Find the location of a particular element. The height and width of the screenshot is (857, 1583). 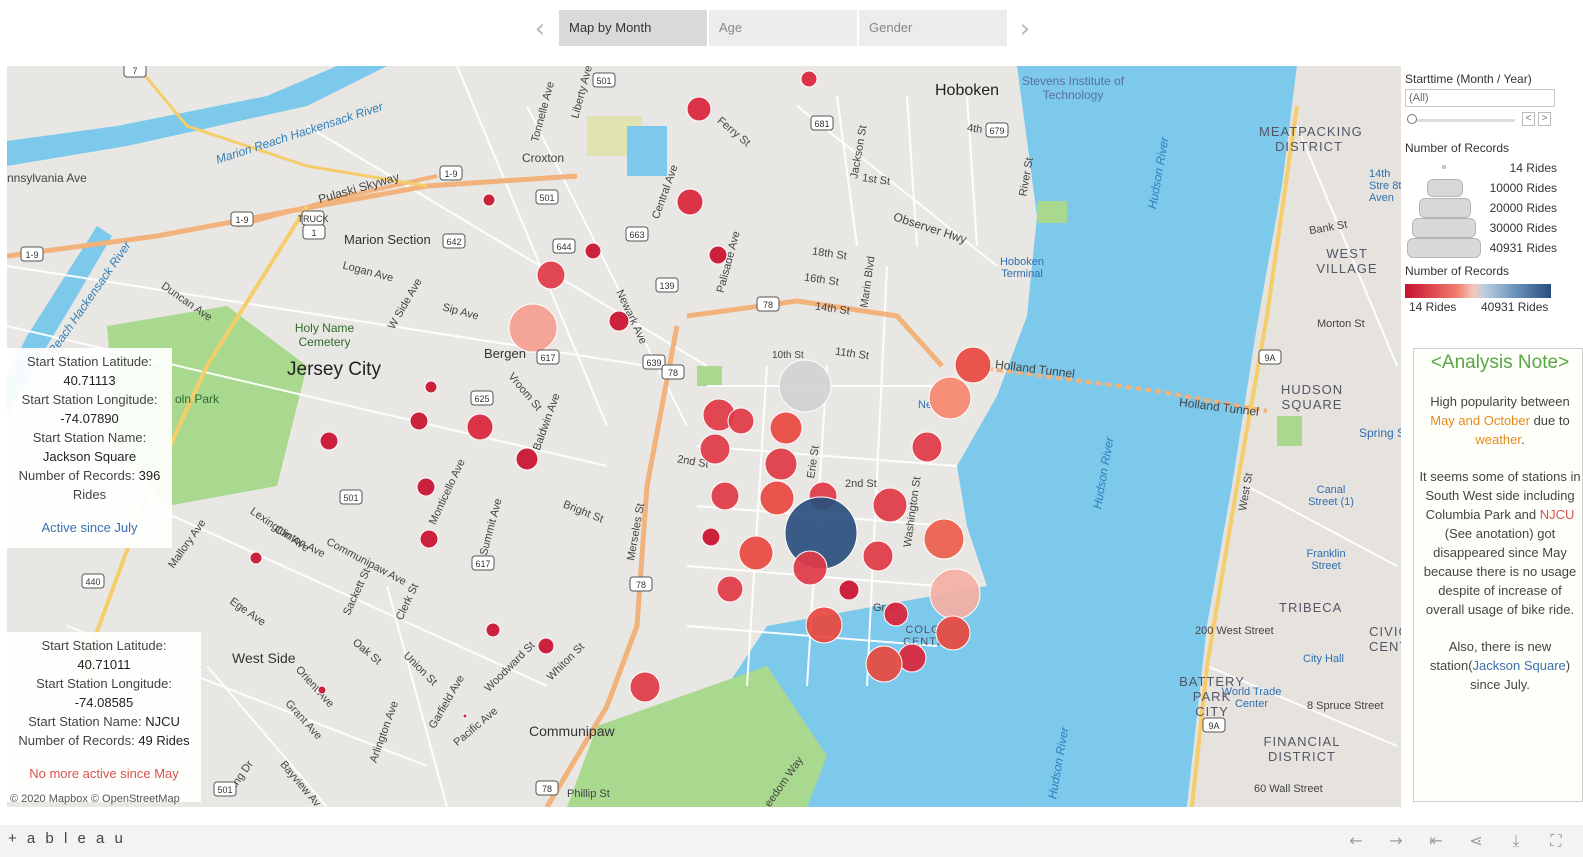

svg-text: 7 is located at coordinates (134, 71).